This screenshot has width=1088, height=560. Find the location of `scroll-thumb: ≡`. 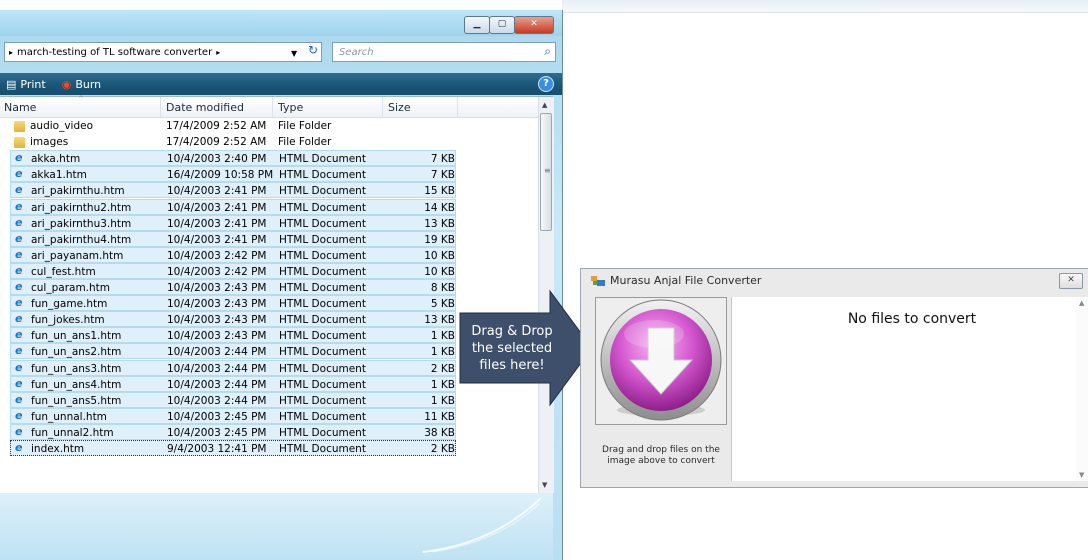

scroll-thumb: ≡ is located at coordinates (546, 172).